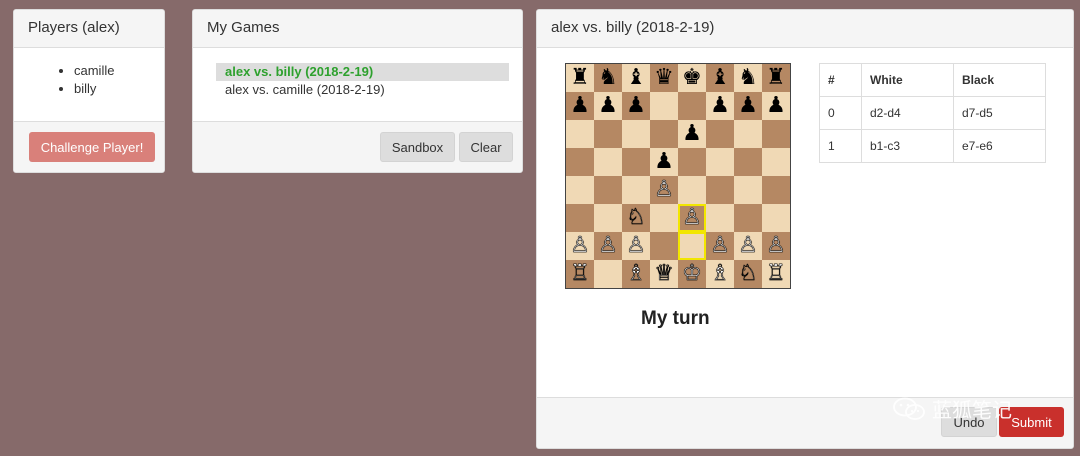 This screenshot has width=1080, height=456. What do you see at coordinates (608, 274) in the screenshot?
I see `square-b1` at bounding box center [608, 274].